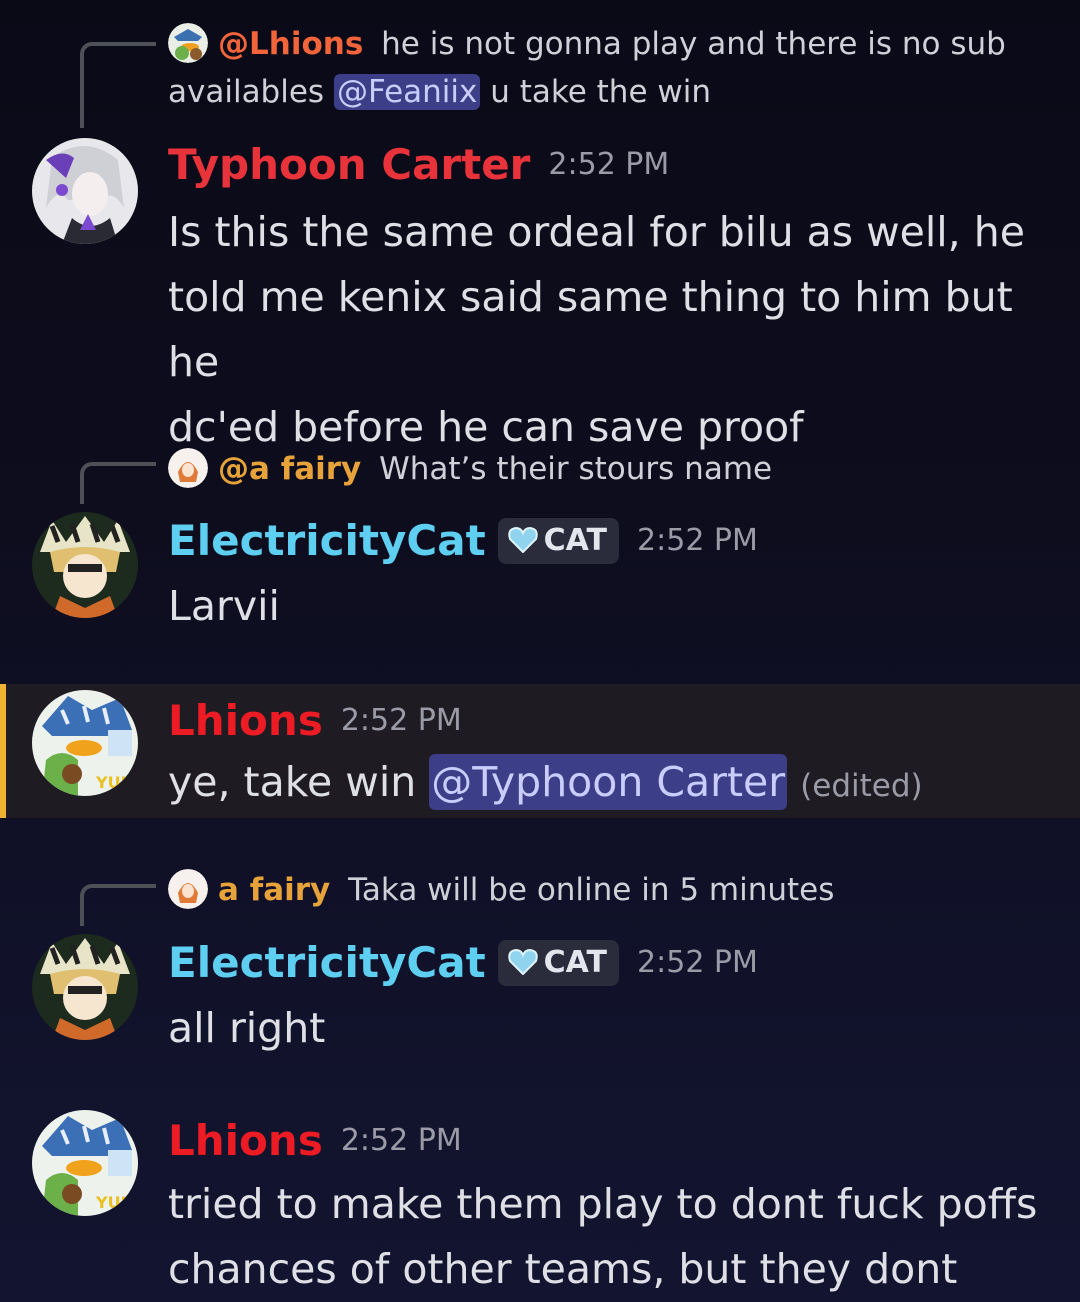 This screenshot has height=1302, width=1080. What do you see at coordinates (571, 469) in the screenshot?
I see `reply-text: What’s their stours name` at bounding box center [571, 469].